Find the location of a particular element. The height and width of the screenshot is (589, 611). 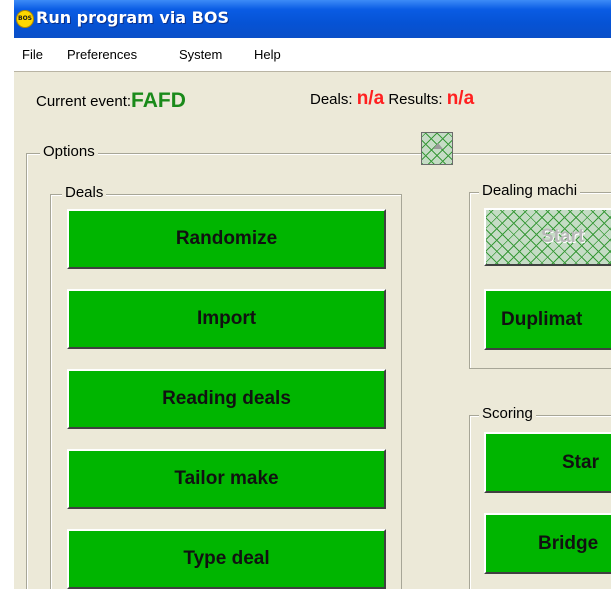

results-label: Results: is located at coordinates (415, 99).